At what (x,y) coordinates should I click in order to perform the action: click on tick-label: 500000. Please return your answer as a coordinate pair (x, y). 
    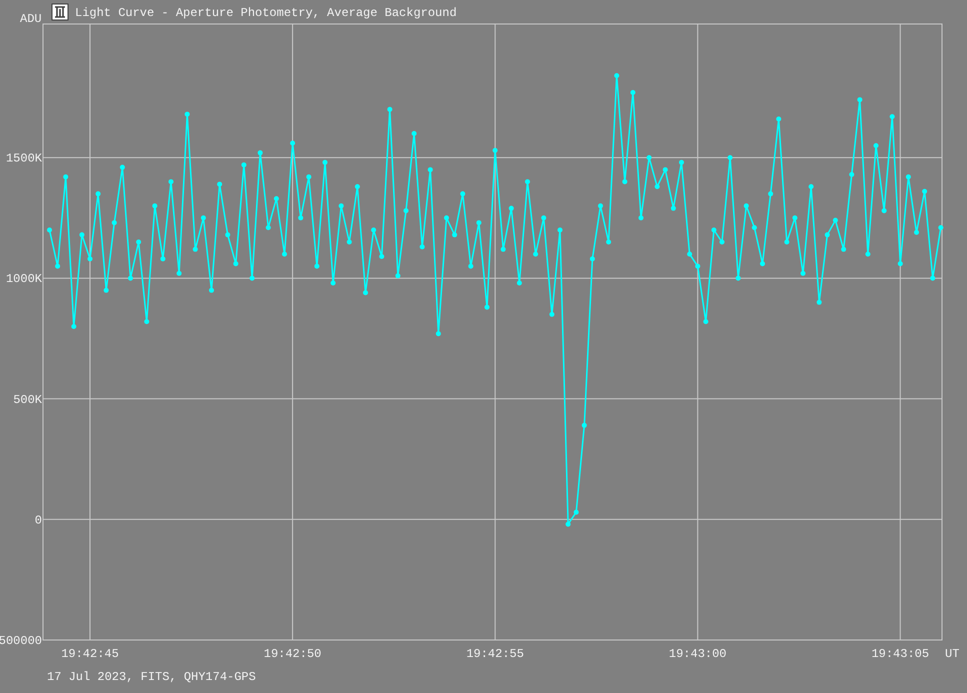
    Looking at the image, I should click on (21, 641).